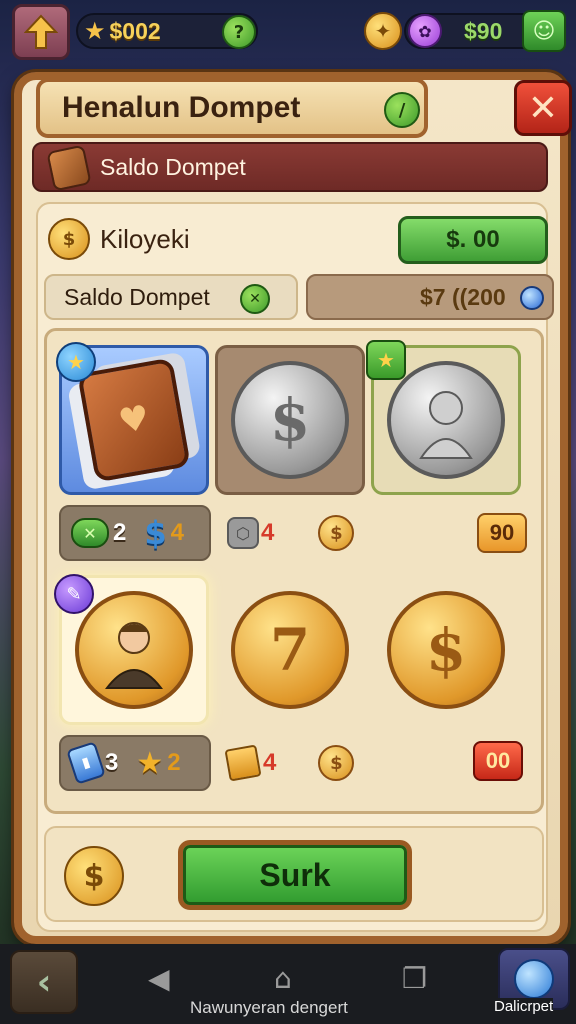  What do you see at coordinates (95, 31) in the screenshot?
I see `star-icon: ★` at bounding box center [95, 31].